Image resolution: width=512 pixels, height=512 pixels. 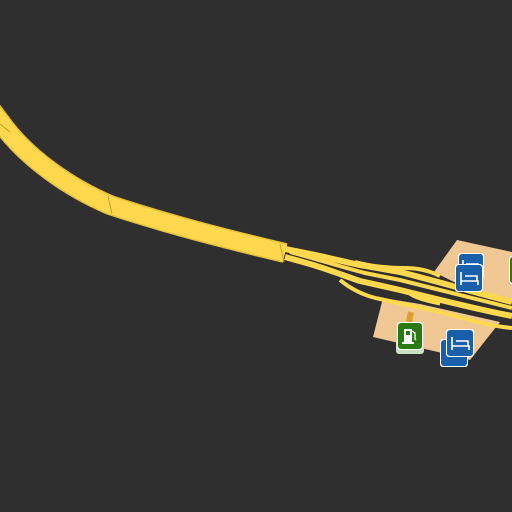 I want to click on lodging-marker-north-front, so click(x=469, y=278).